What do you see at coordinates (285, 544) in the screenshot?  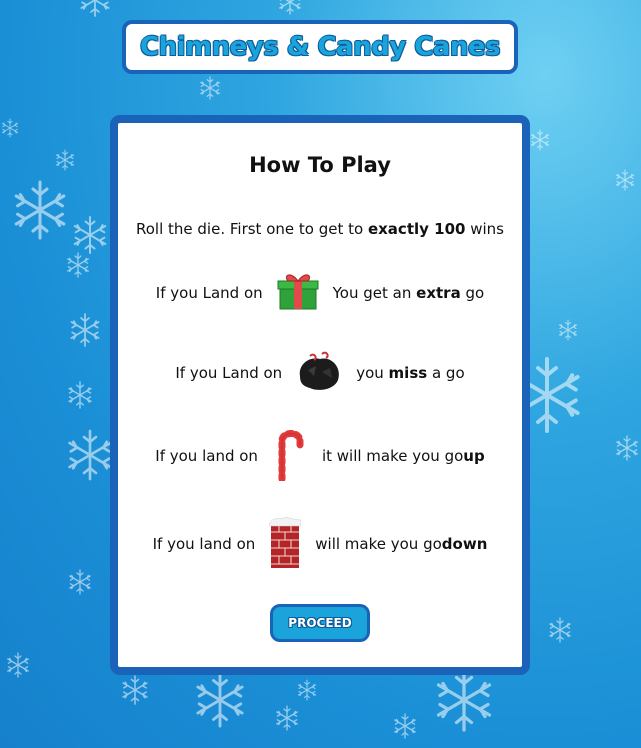 I see `chimney-icon` at bounding box center [285, 544].